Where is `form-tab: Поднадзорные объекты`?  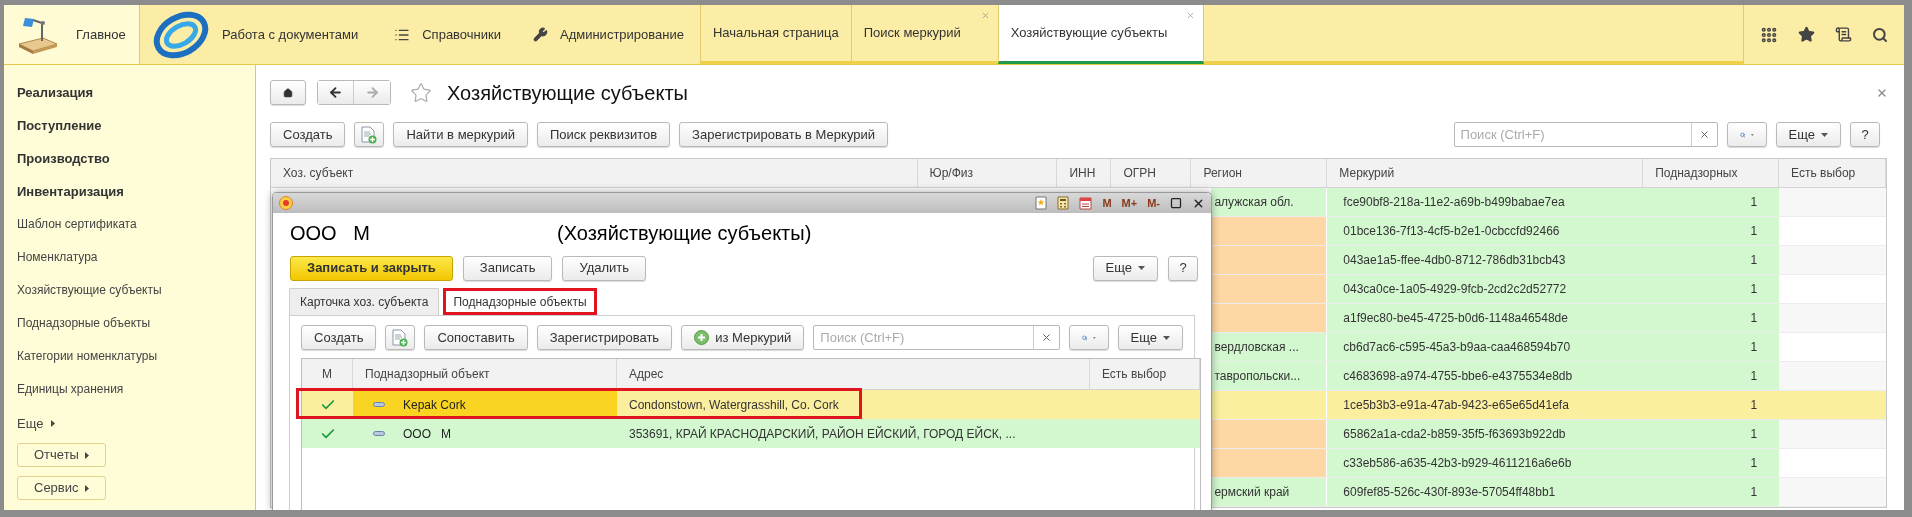
form-tab: Поднадзорные объекты is located at coordinates (520, 301).